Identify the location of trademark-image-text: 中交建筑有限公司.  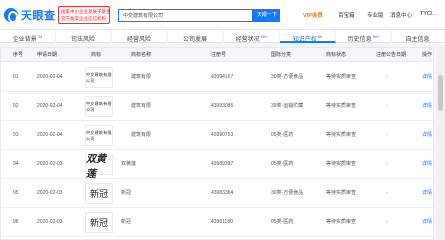
(99, 135).